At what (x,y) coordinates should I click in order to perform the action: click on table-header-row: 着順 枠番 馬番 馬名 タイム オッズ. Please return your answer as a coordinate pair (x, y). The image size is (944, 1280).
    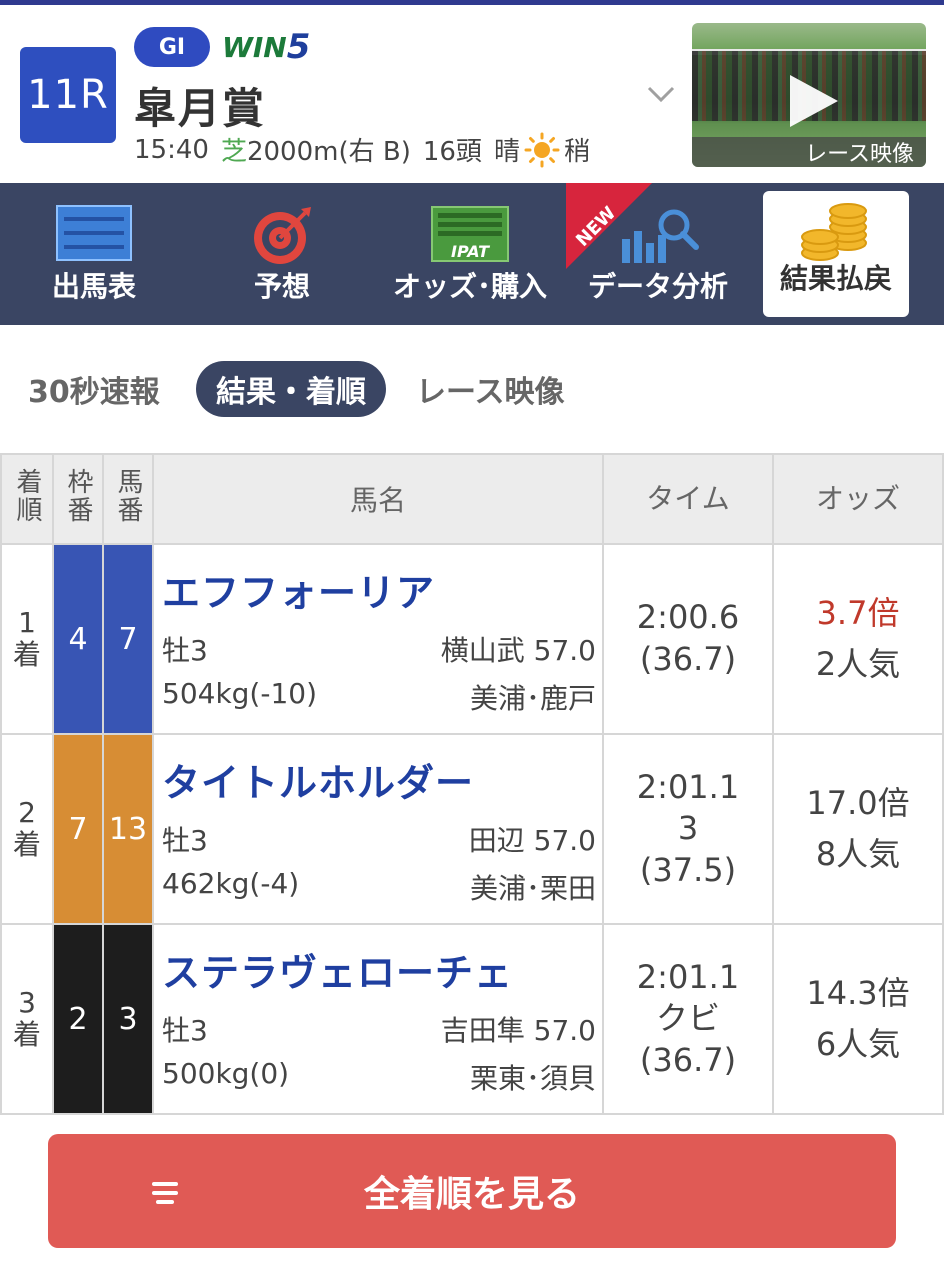
    Looking at the image, I should click on (472, 499).